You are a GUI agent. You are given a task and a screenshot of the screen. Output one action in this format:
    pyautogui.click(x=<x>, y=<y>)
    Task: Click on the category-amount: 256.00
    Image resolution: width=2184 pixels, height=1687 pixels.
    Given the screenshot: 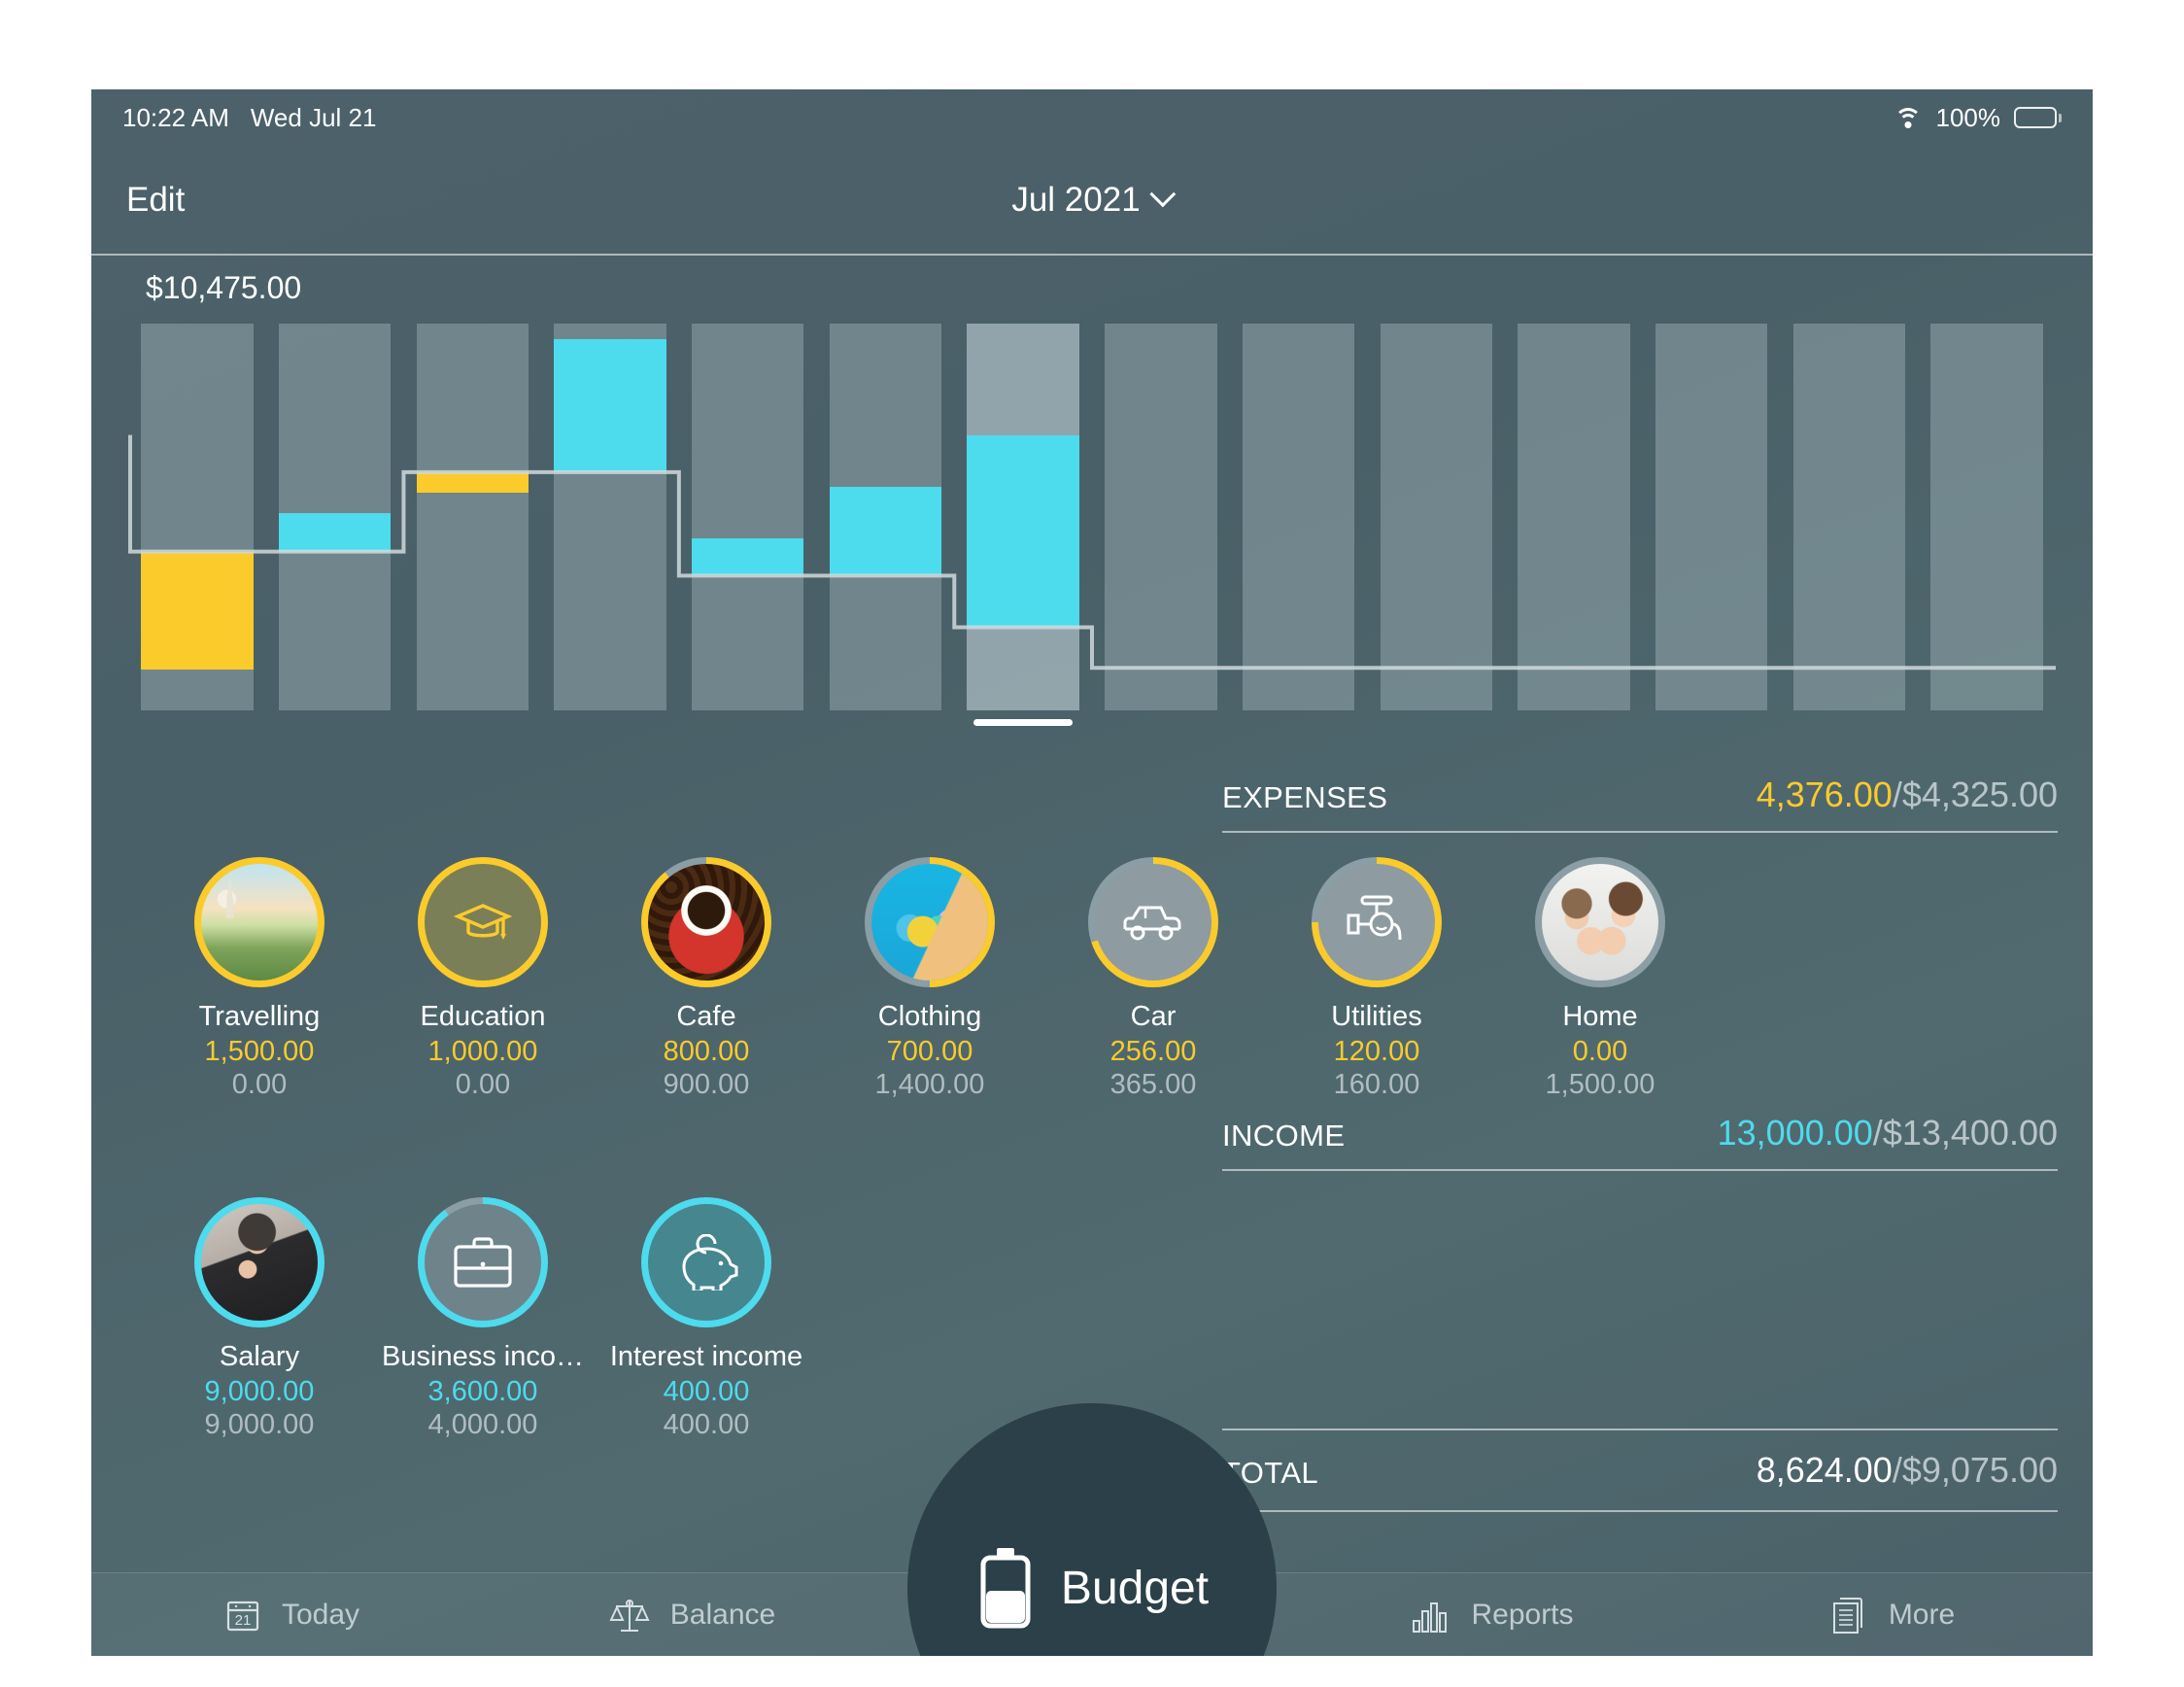 What is the action you would take?
    pyautogui.click(x=1153, y=1051)
    